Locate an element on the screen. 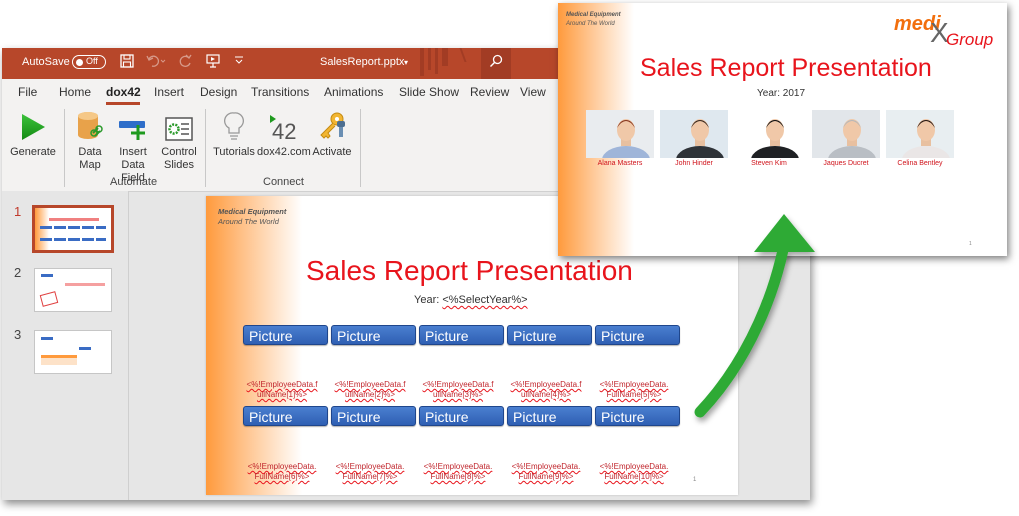  thumb-gradient is located at coordinates (42, 229).